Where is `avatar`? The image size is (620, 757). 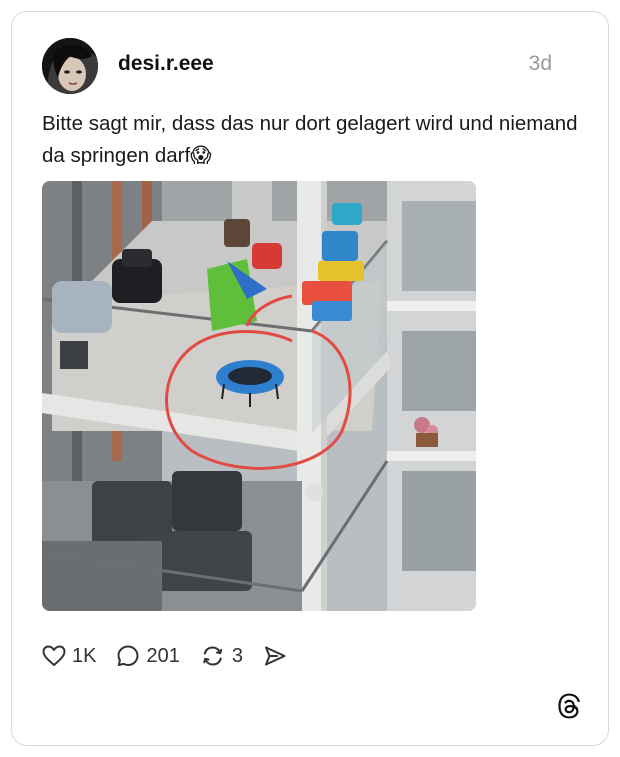
avatar is located at coordinates (70, 66).